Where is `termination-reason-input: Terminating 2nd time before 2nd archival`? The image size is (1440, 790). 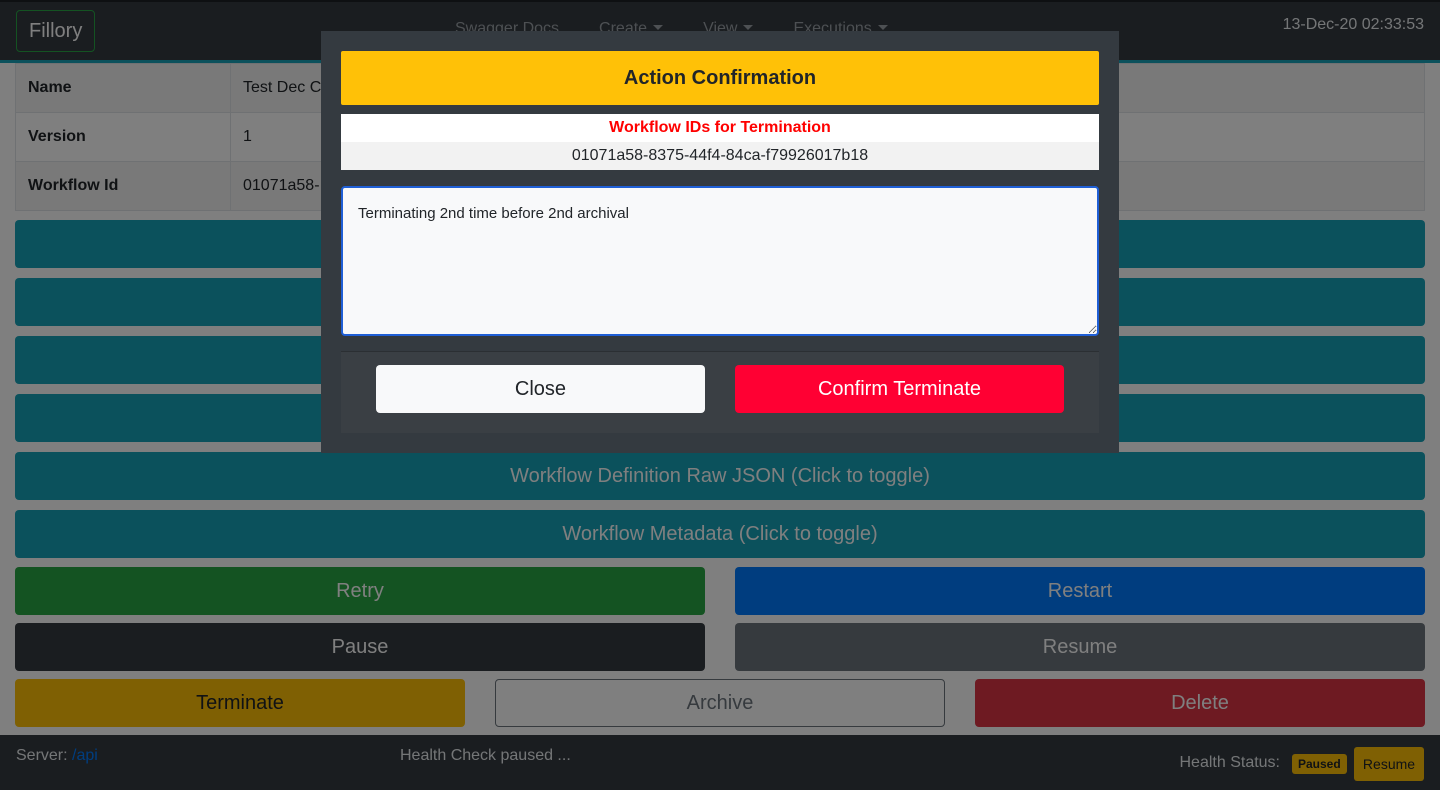
termination-reason-input: Terminating 2nd time before 2nd archival is located at coordinates (720, 261).